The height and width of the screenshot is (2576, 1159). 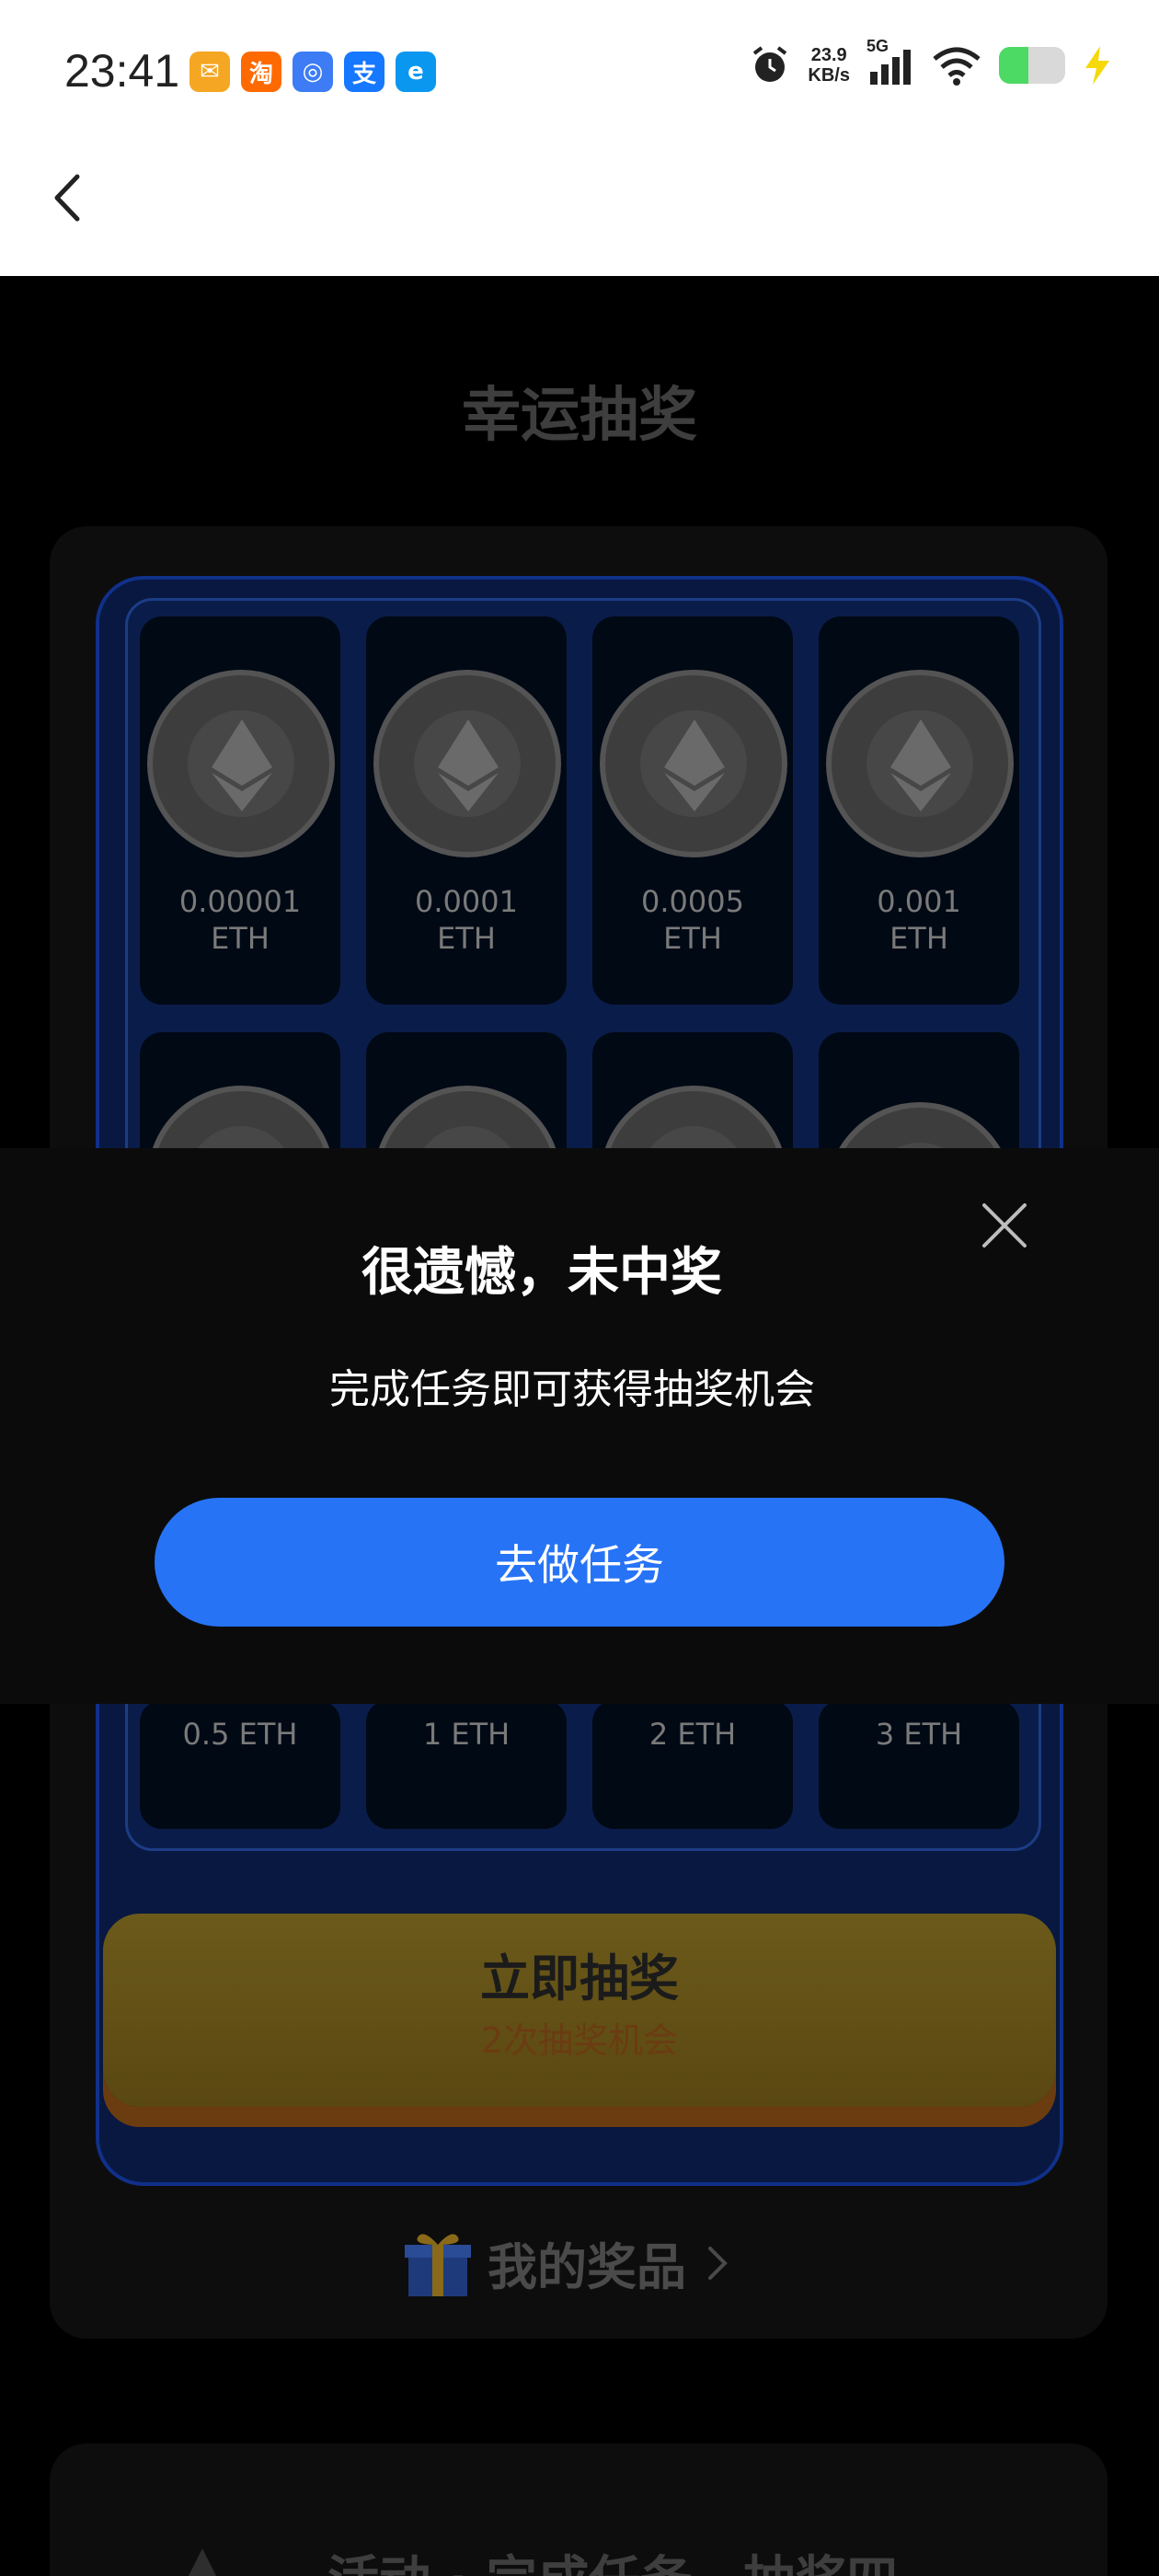 What do you see at coordinates (1014, 65) in the screenshot?
I see `battery-fill` at bounding box center [1014, 65].